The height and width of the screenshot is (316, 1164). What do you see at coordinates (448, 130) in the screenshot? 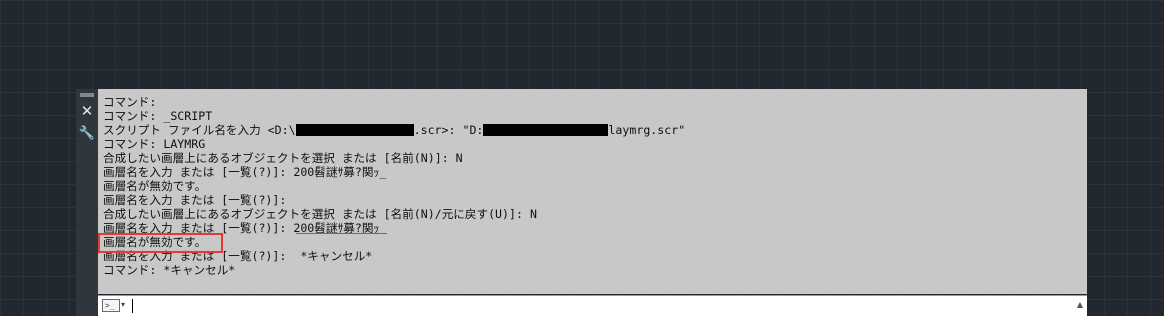
I see `script-prompt-mid: .scr>: "D:` at bounding box center [448, 130].